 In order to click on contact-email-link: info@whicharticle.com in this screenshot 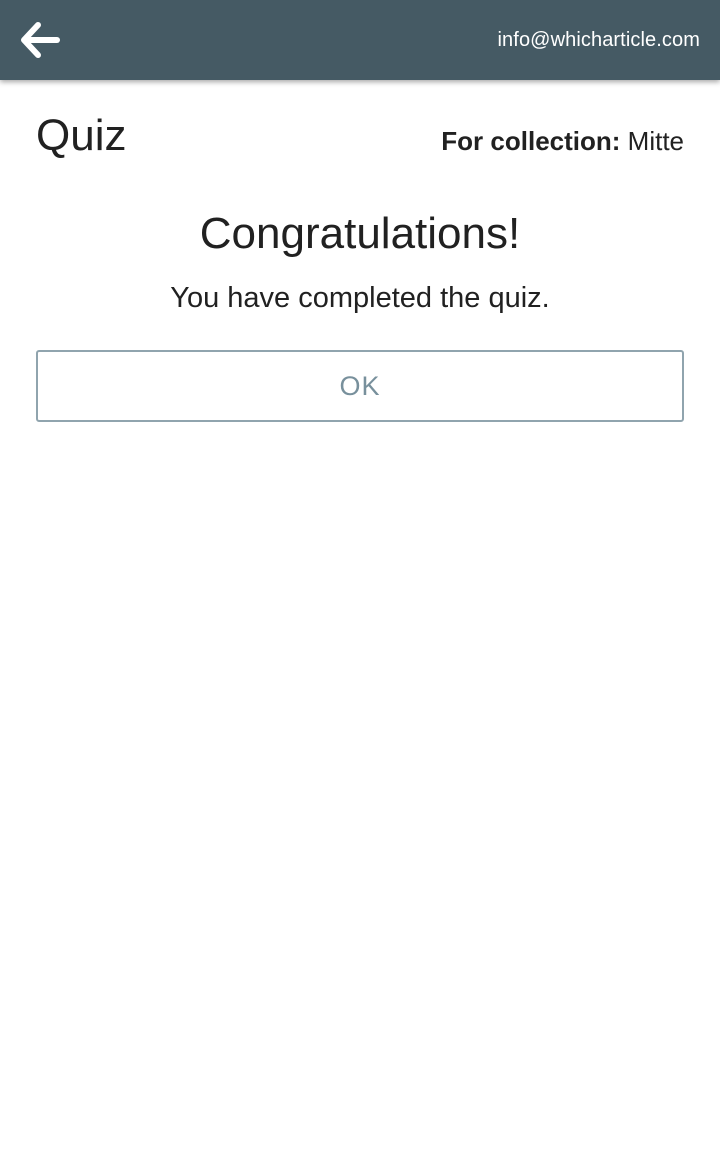, I will do `click(599, 40)`.